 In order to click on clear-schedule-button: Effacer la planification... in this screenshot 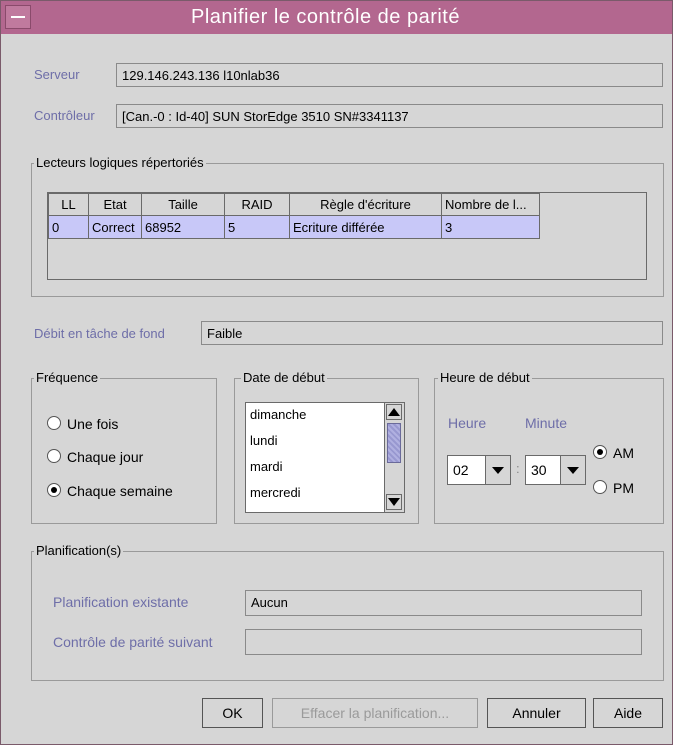, I will do `click(375, 713)`.